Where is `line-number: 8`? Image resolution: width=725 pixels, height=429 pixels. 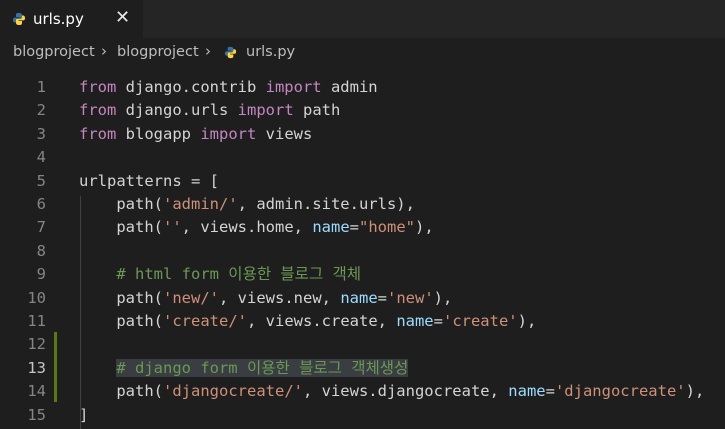
line-number: 8 is located at coordinates (41, 250).